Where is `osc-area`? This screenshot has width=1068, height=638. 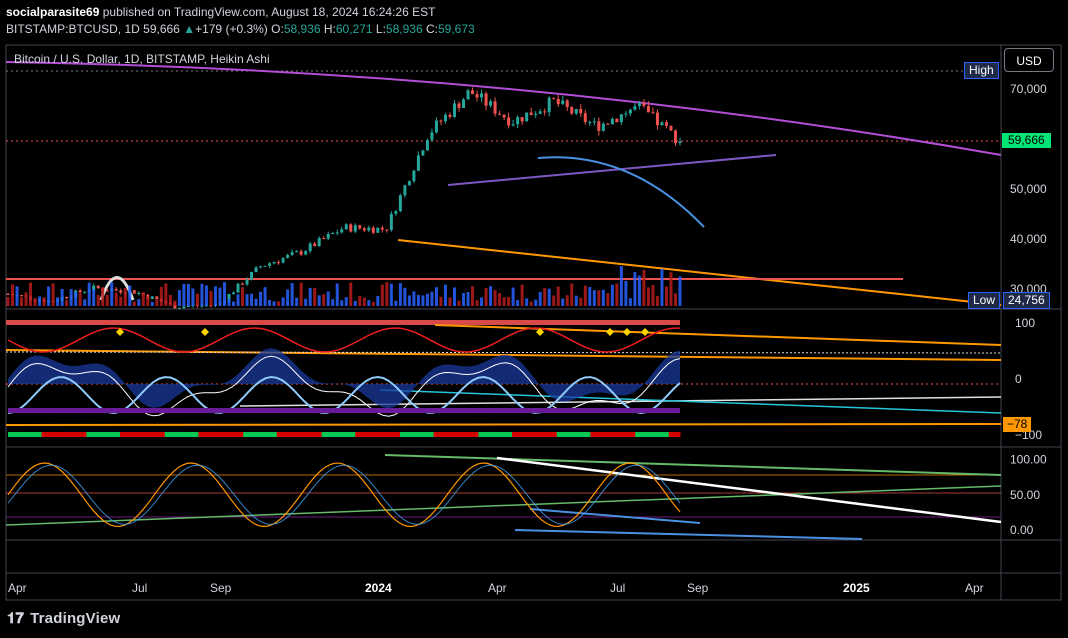 osc-area is located at coordinates (344, 372).